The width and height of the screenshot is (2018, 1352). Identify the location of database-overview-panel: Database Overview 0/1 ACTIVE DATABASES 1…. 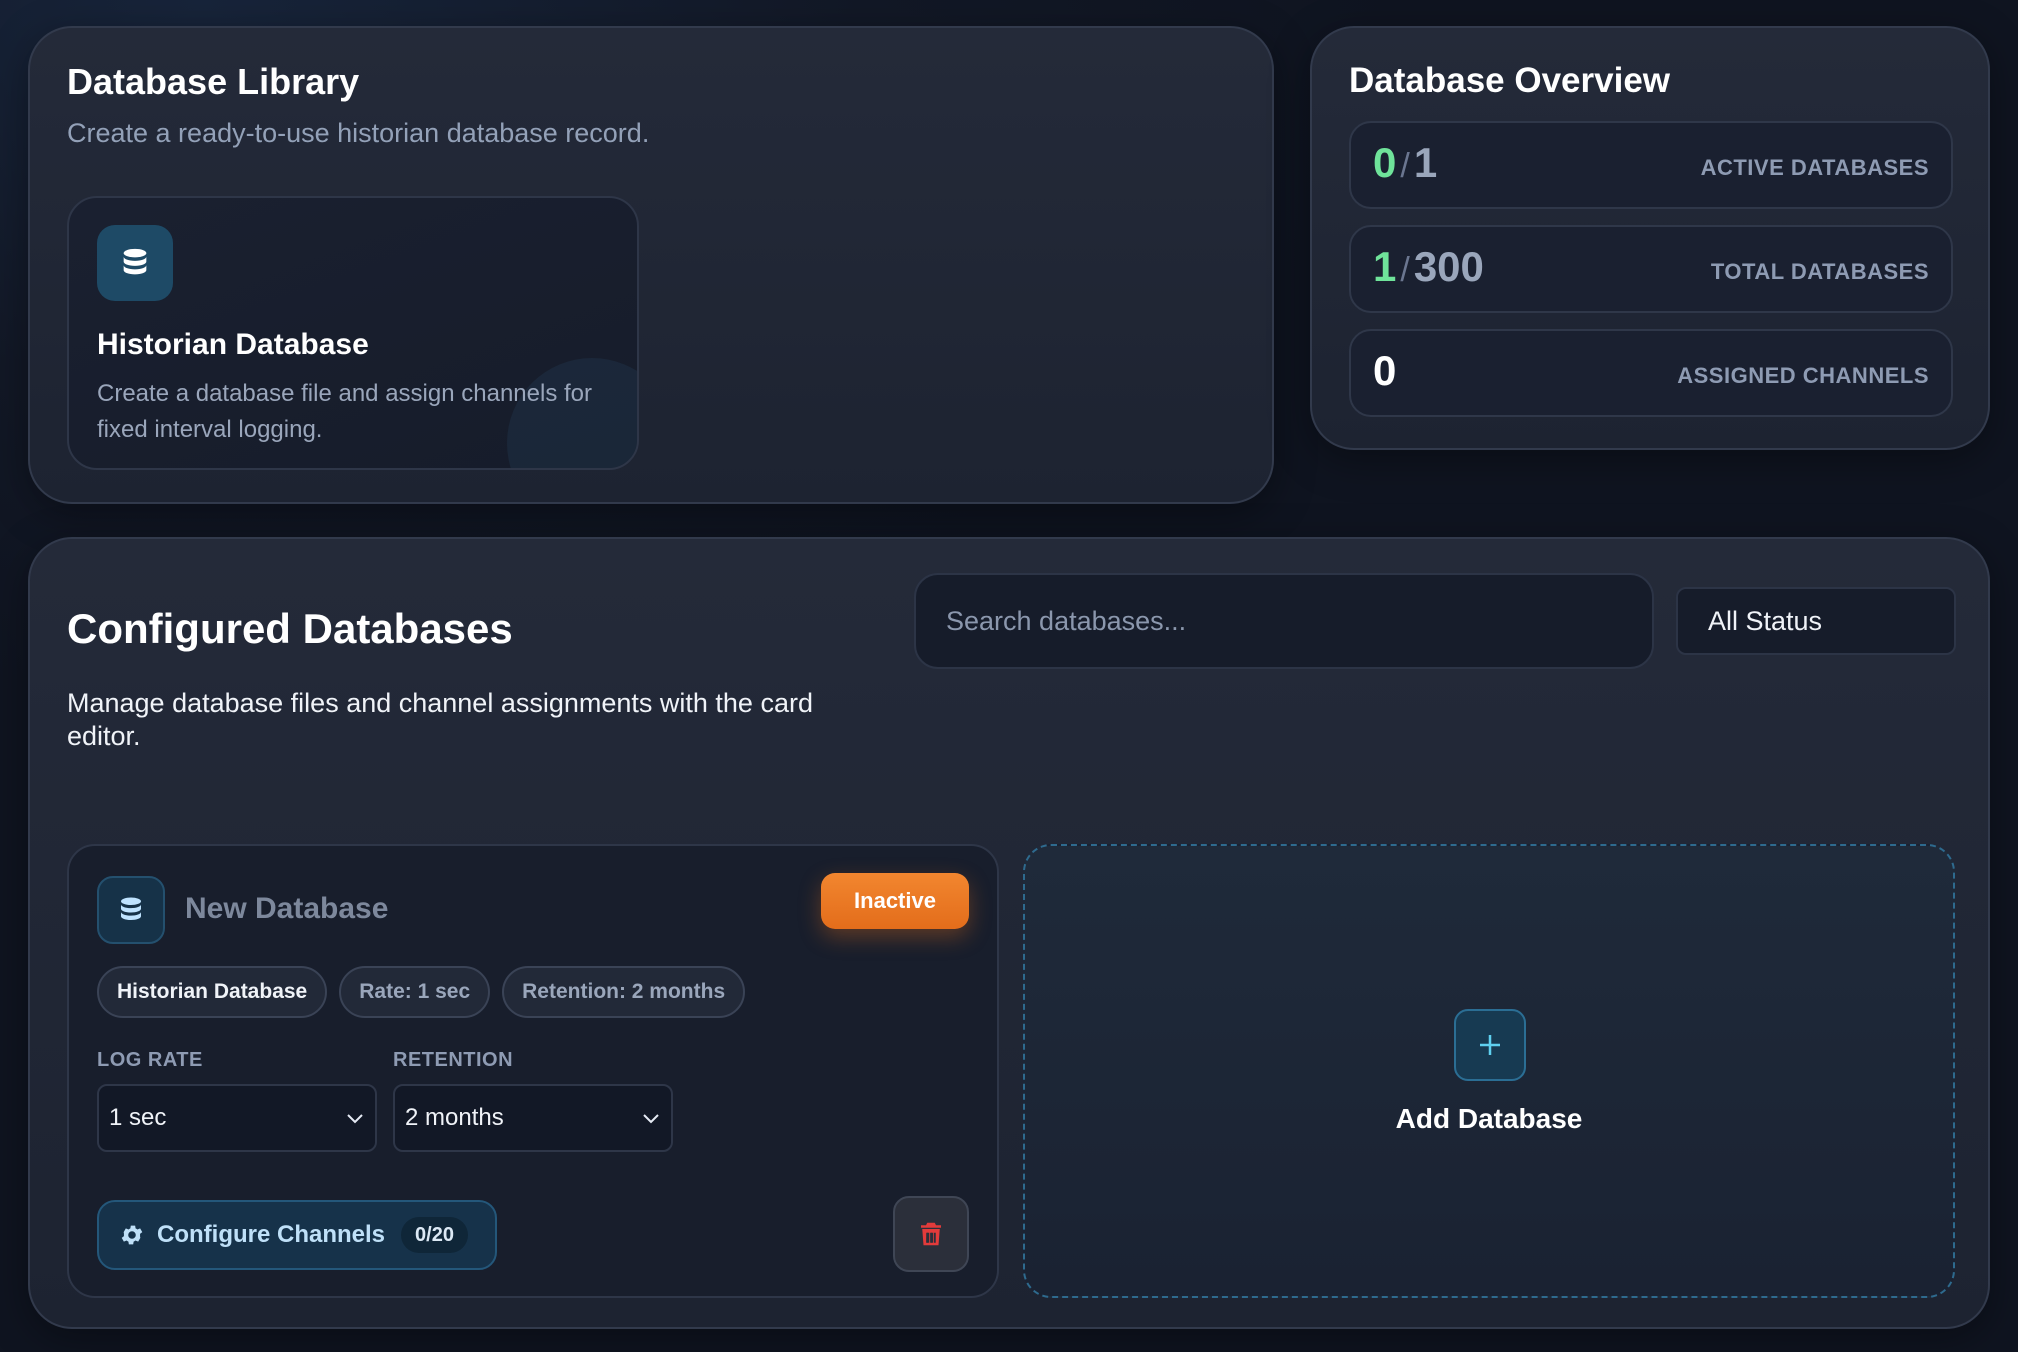
(1650, 238).